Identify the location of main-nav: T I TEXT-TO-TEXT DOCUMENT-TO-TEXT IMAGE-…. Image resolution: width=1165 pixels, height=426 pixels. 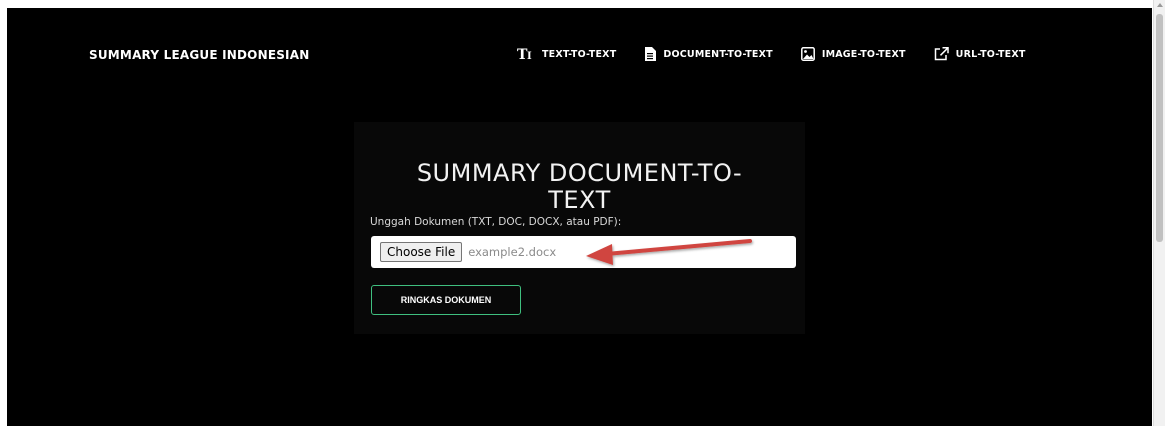
(785, 54).